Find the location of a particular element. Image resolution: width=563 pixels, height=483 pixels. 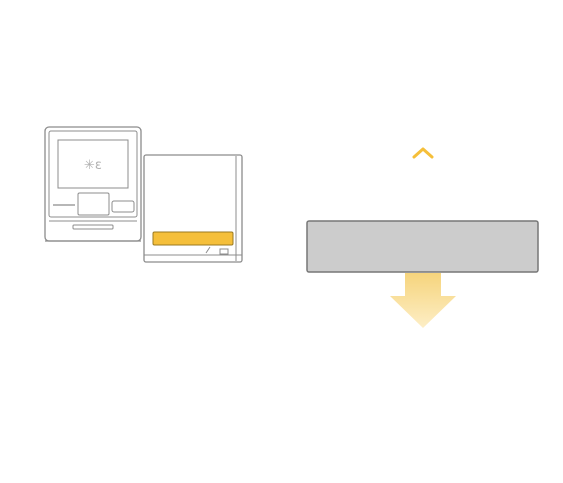

chevron-up-icon is located at coordinates (423, 153).